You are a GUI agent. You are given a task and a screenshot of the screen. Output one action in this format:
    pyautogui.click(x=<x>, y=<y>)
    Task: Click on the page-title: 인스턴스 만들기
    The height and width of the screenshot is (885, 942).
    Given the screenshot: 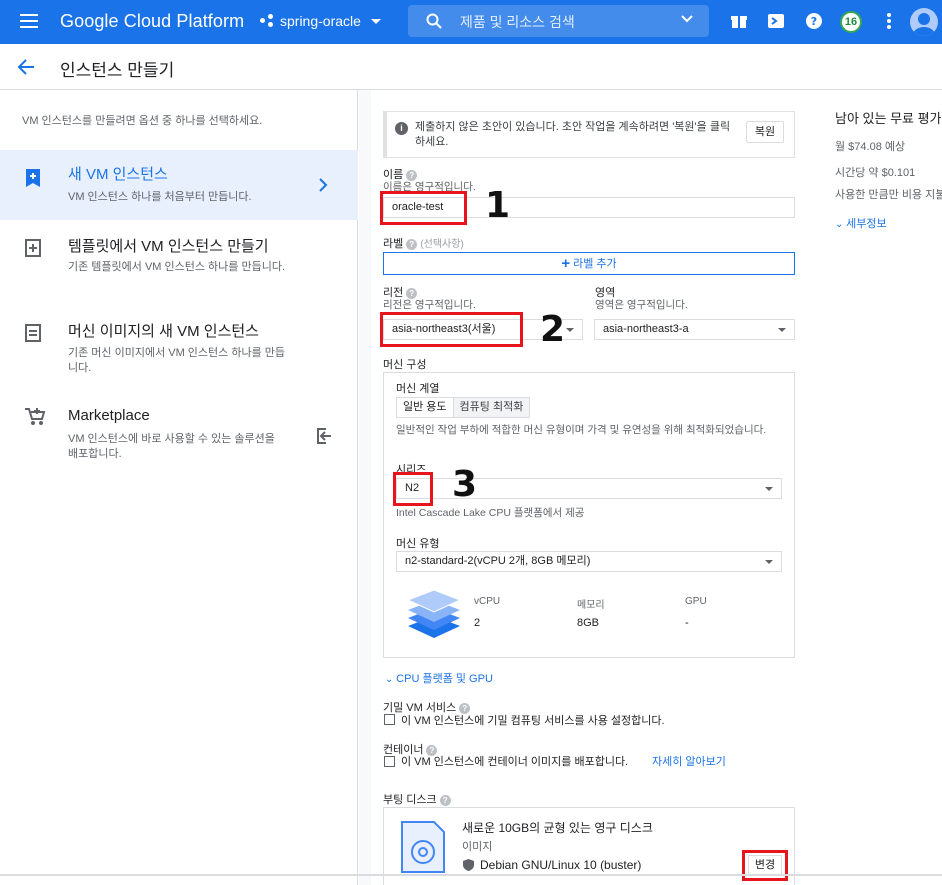 What is the action you would take?
    pyautogui.click(x=117, y=70)
    